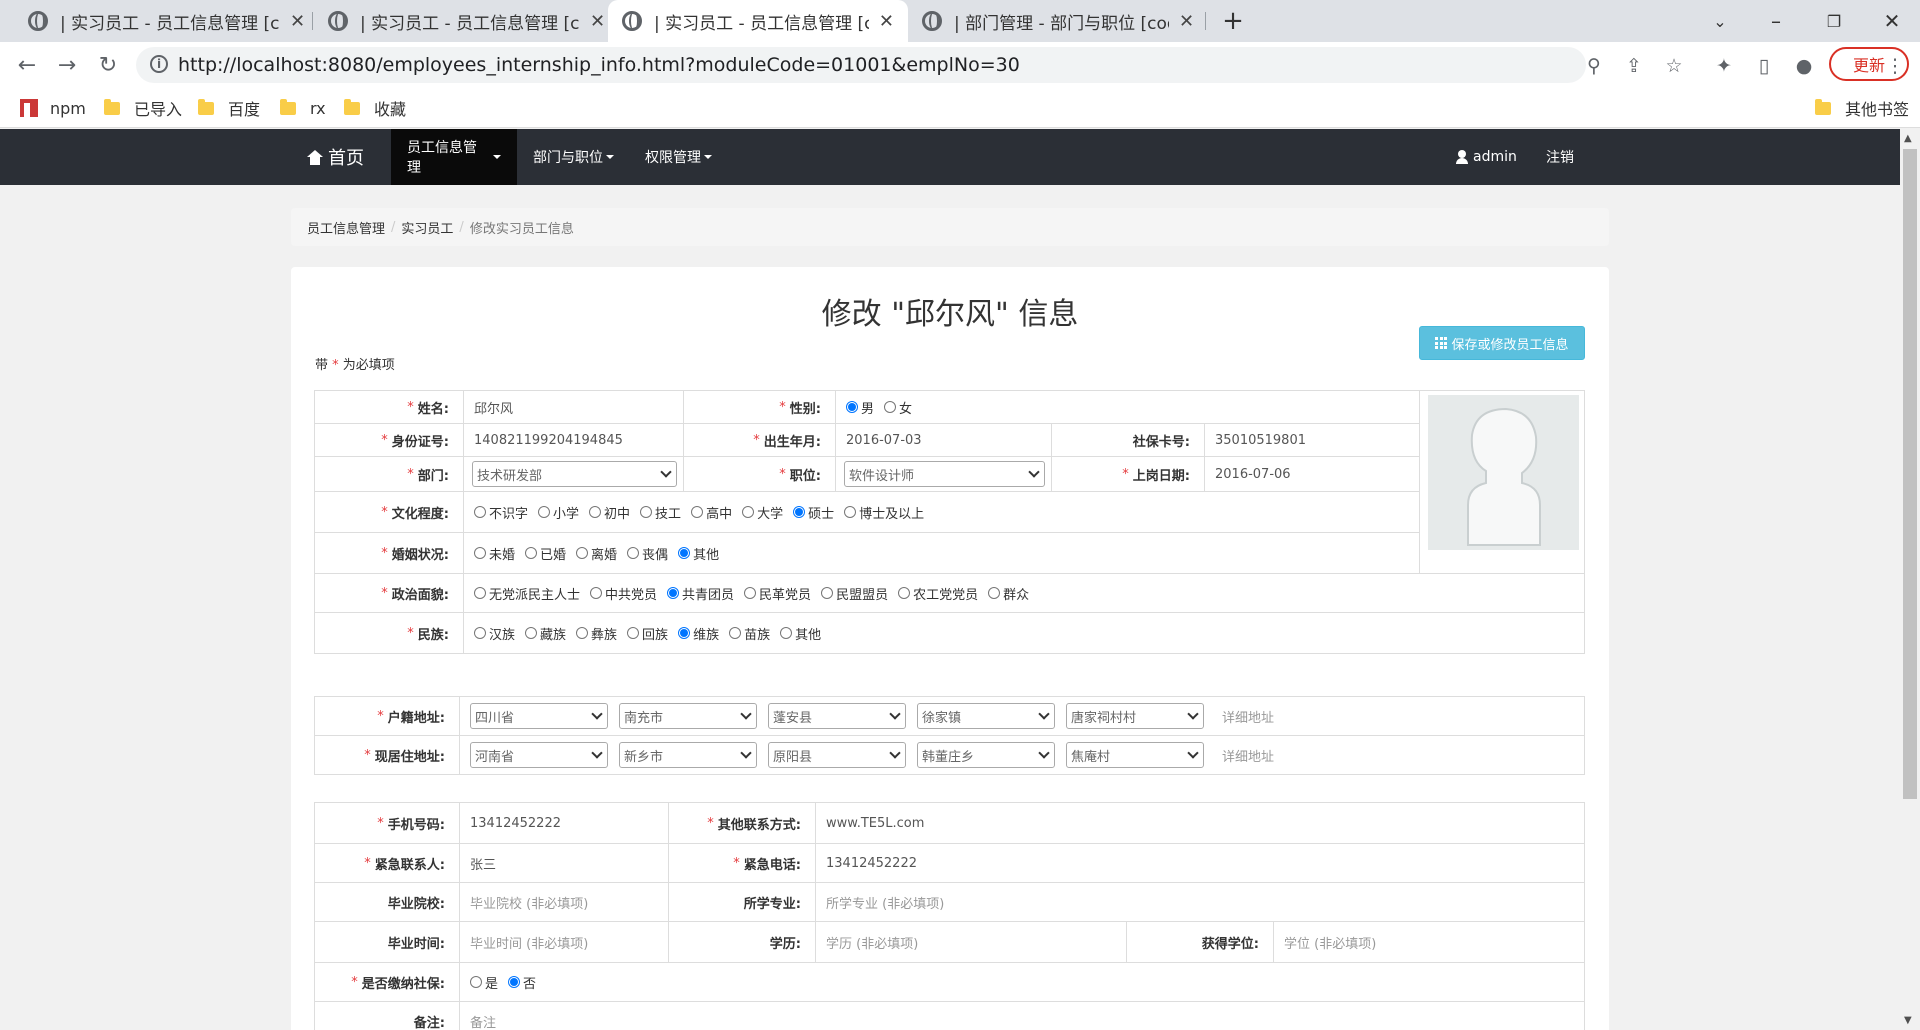 This screenshot has height=1030, width=1920. What do you see at coordinates (336, 157) in the screenshot?
I see `nav-home: 首页` at bounding box center [336, 157].